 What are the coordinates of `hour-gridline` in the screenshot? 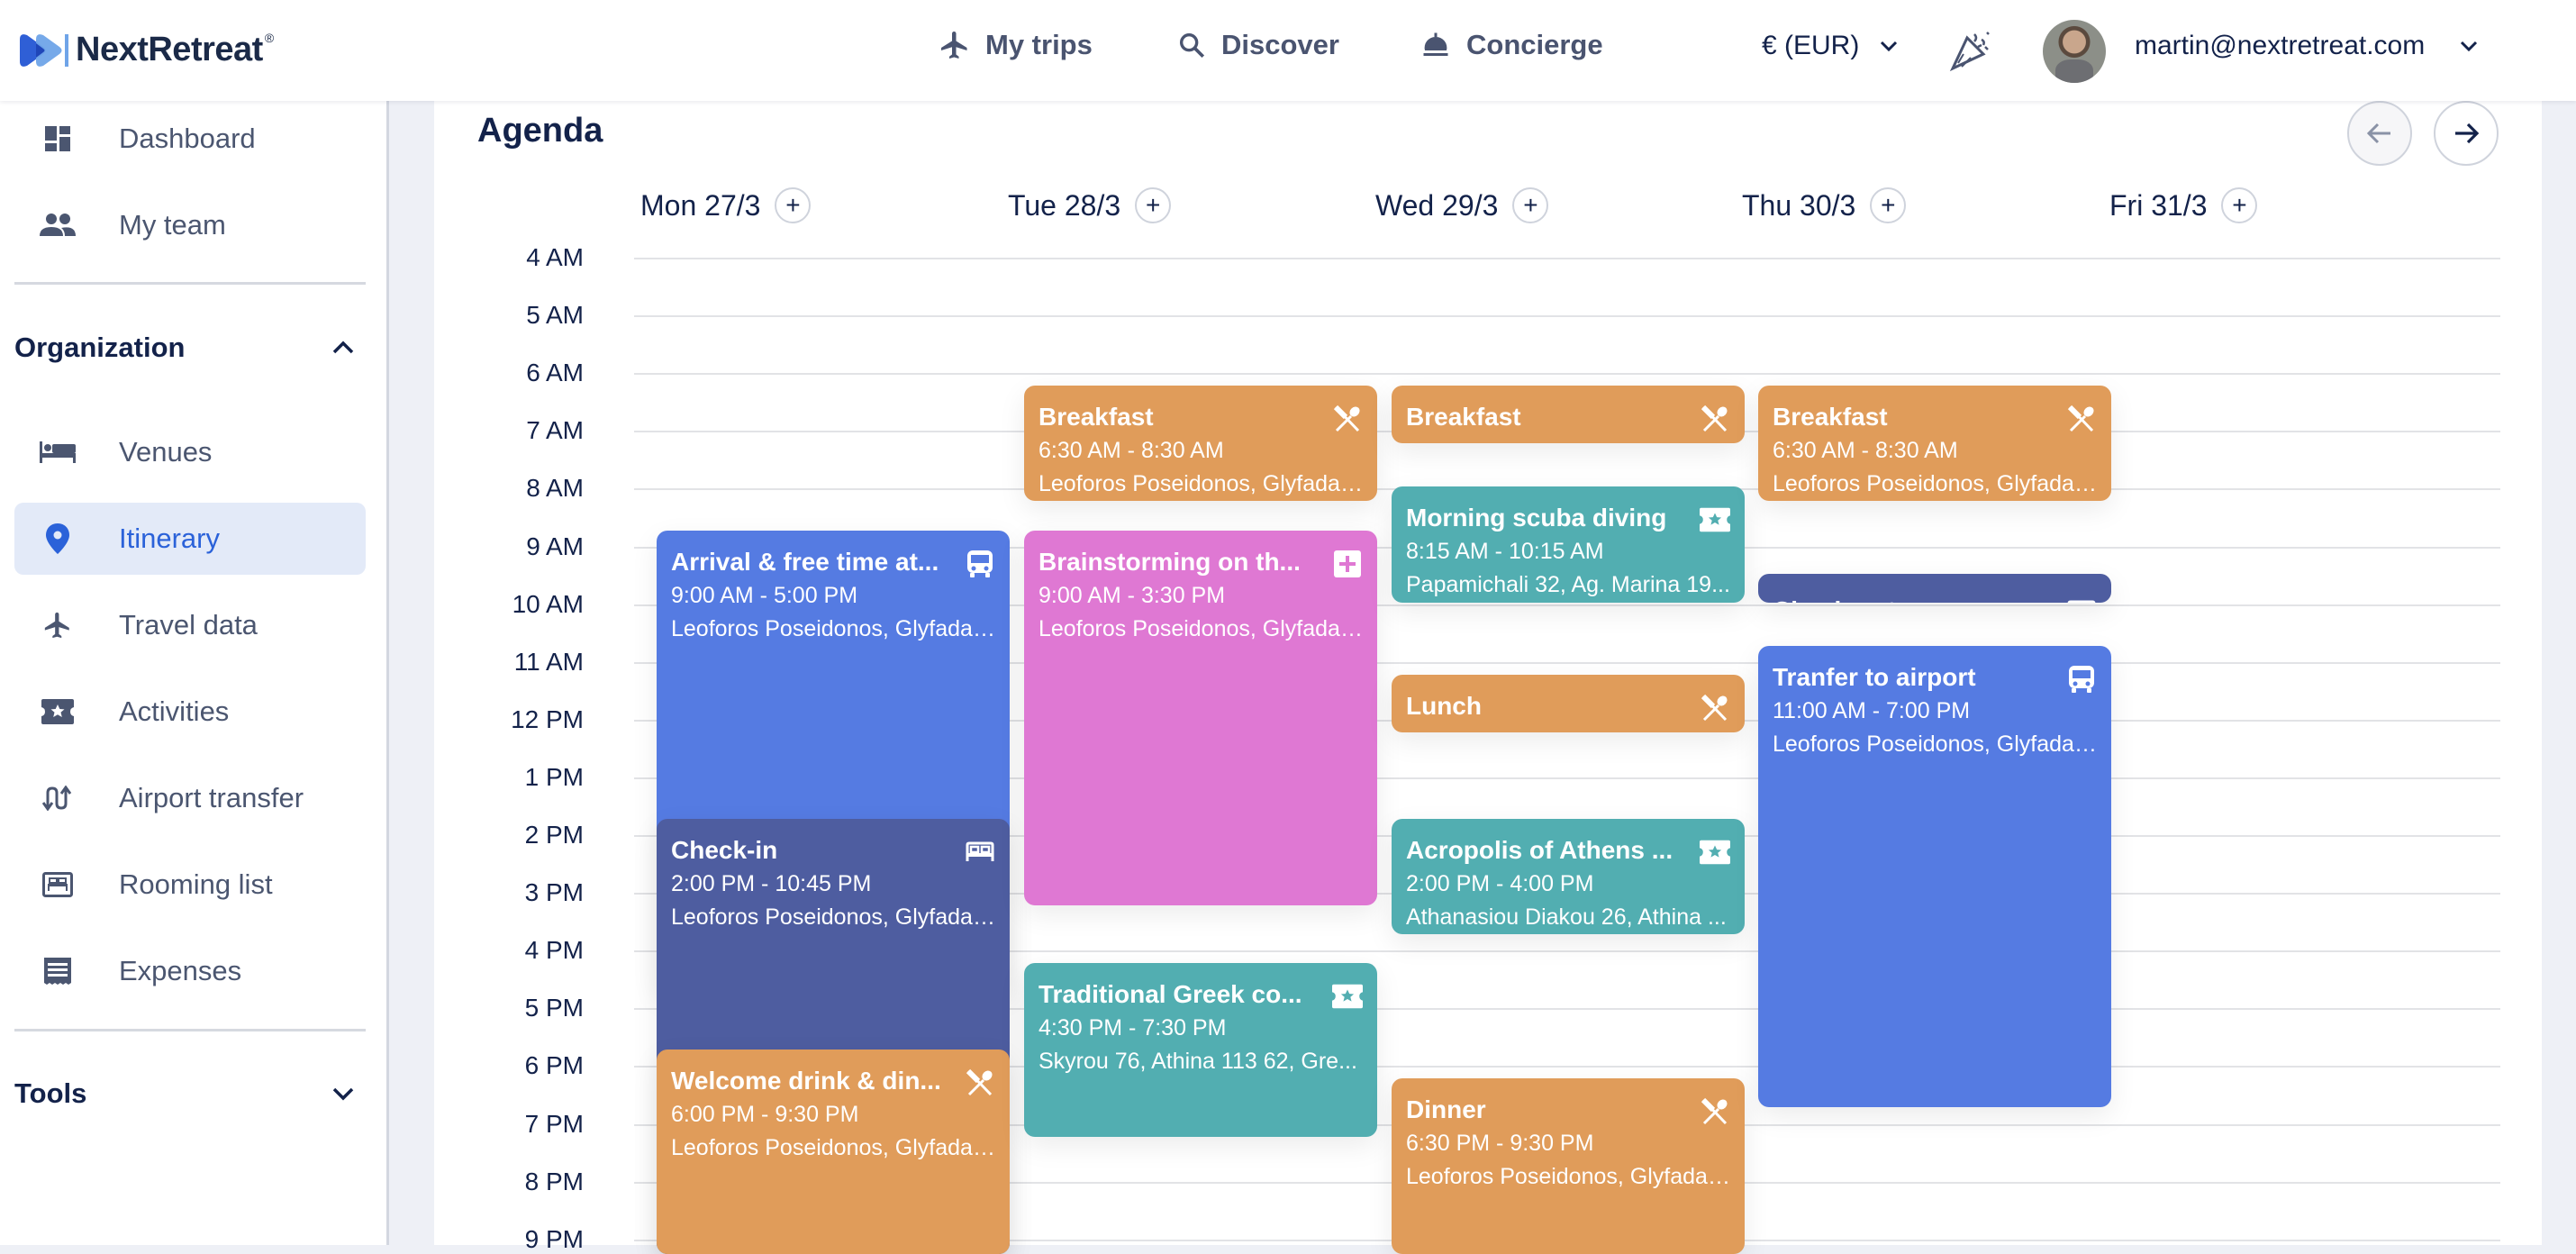 It's located at (1567, 258).